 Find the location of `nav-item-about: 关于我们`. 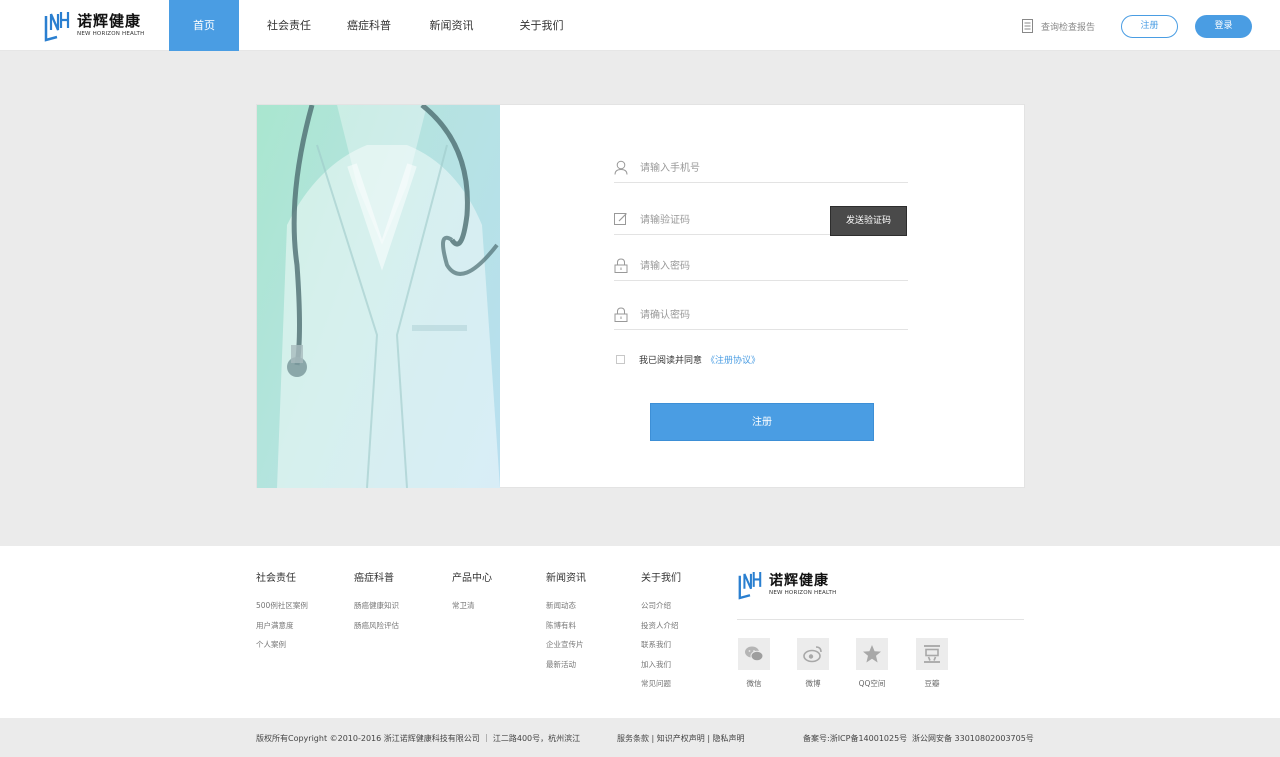

nav-item-about: 关于我们 is located at coordinates (541, 25).